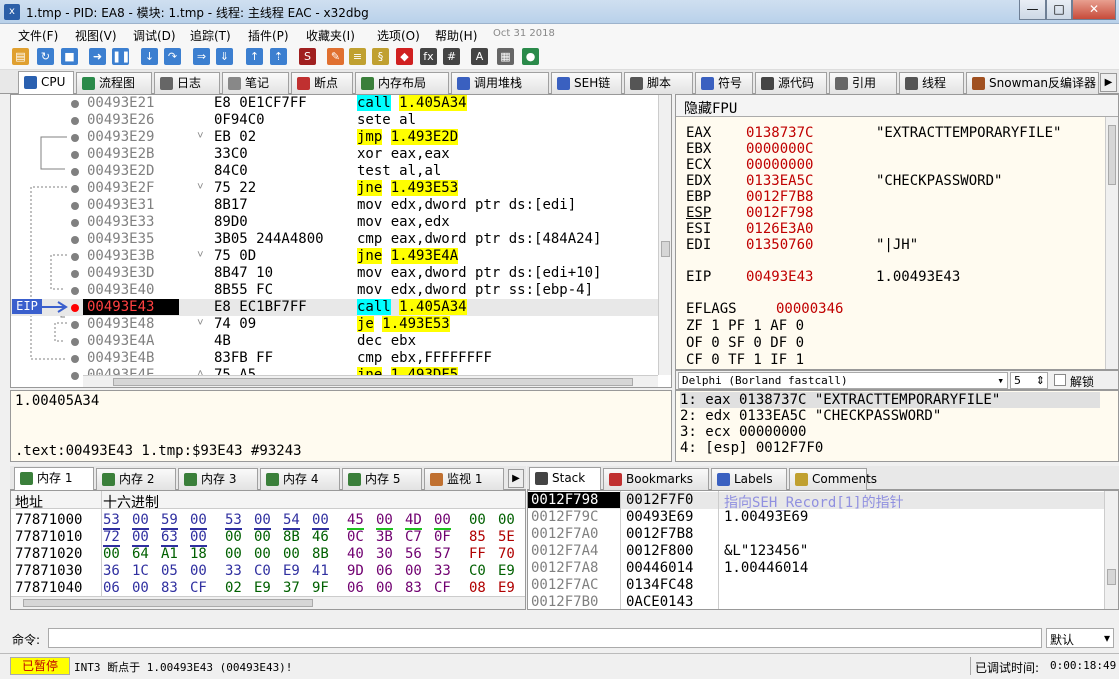 The image size is (1119, 679). I want to click on disasm-row: 00493E26 0F94C0 sete al, so click(341, 120).